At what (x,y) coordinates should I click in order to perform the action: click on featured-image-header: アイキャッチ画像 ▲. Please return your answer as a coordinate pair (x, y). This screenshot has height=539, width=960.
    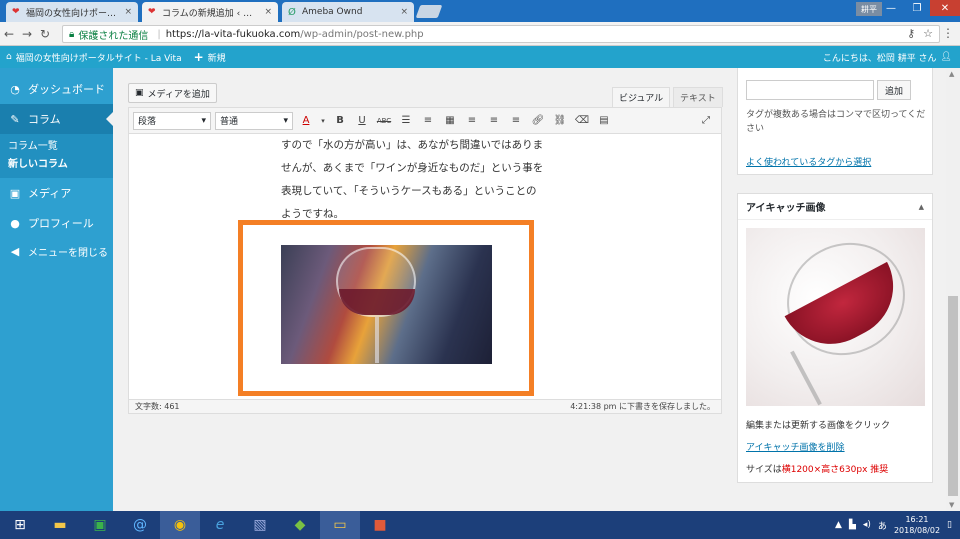
    Looking at the image, I should click on (835, 207).